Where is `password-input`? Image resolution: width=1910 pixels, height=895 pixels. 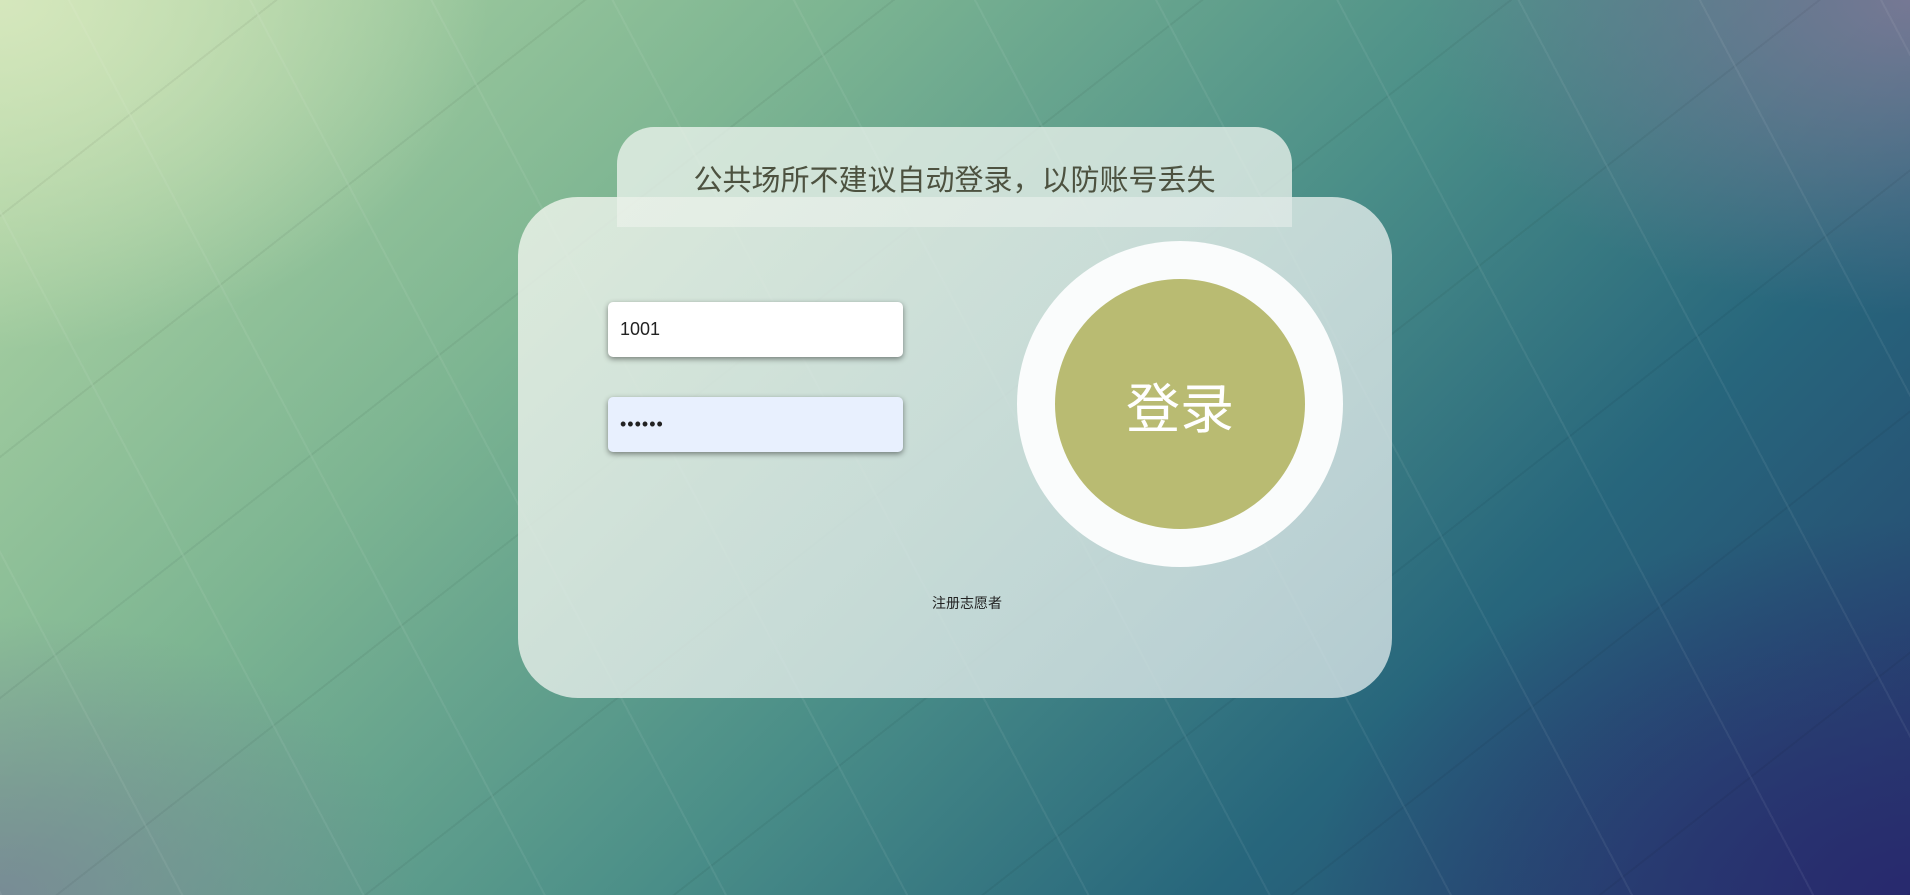 password-input is located at coordinates (755, 424).